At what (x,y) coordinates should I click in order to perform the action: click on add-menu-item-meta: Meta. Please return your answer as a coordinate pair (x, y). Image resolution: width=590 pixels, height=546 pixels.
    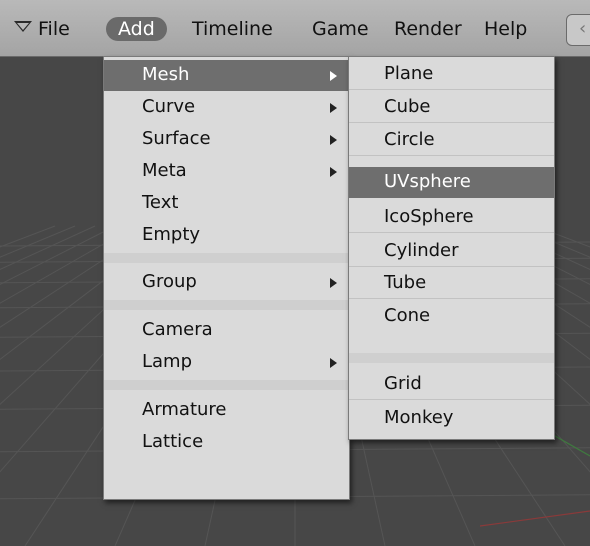
    Looking at the image, I should click on (226, 171).